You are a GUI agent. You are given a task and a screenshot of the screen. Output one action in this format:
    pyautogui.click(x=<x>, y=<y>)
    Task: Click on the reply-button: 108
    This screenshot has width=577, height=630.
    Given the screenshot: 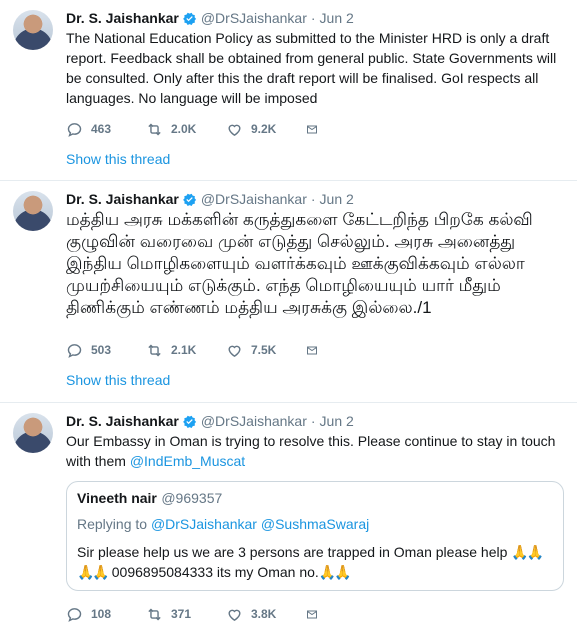 What is the action you would take?
    pyautogui.click(x=106, y=614)
    